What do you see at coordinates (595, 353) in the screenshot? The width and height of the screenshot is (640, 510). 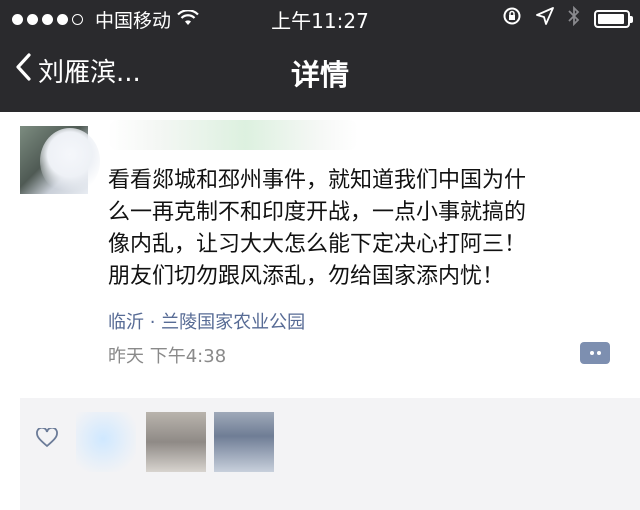 I see `comment-button` at bounding box center [595, 353].